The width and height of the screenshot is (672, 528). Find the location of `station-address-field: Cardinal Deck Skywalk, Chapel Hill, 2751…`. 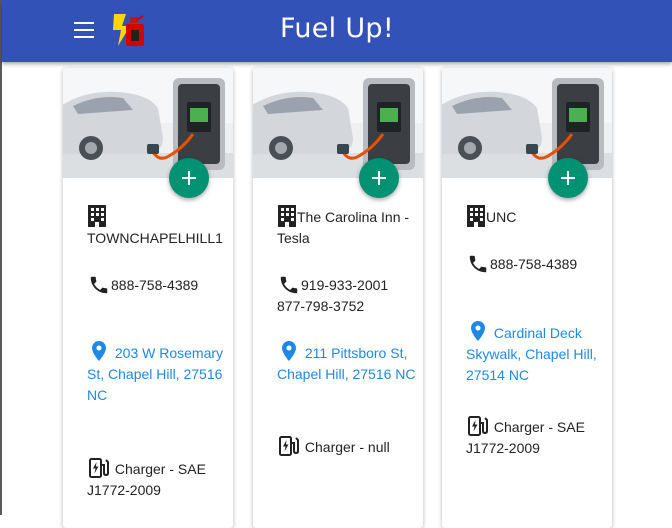

station-address-field: Cardinal Deck Skywalk, Chapel Hill, 2751… is located at coordinates (536, 352).